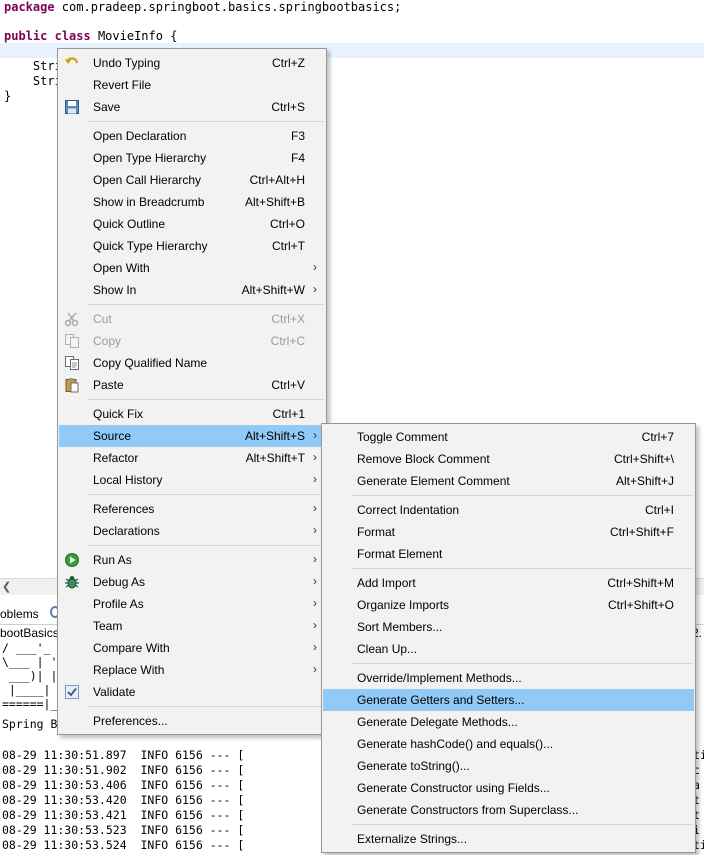 Image resolution: width=704 pixels, height=855 pixels. I want to click on menu-item-open-type-hierarchy: Open Type Hierarchy F4, so click(192, 158).